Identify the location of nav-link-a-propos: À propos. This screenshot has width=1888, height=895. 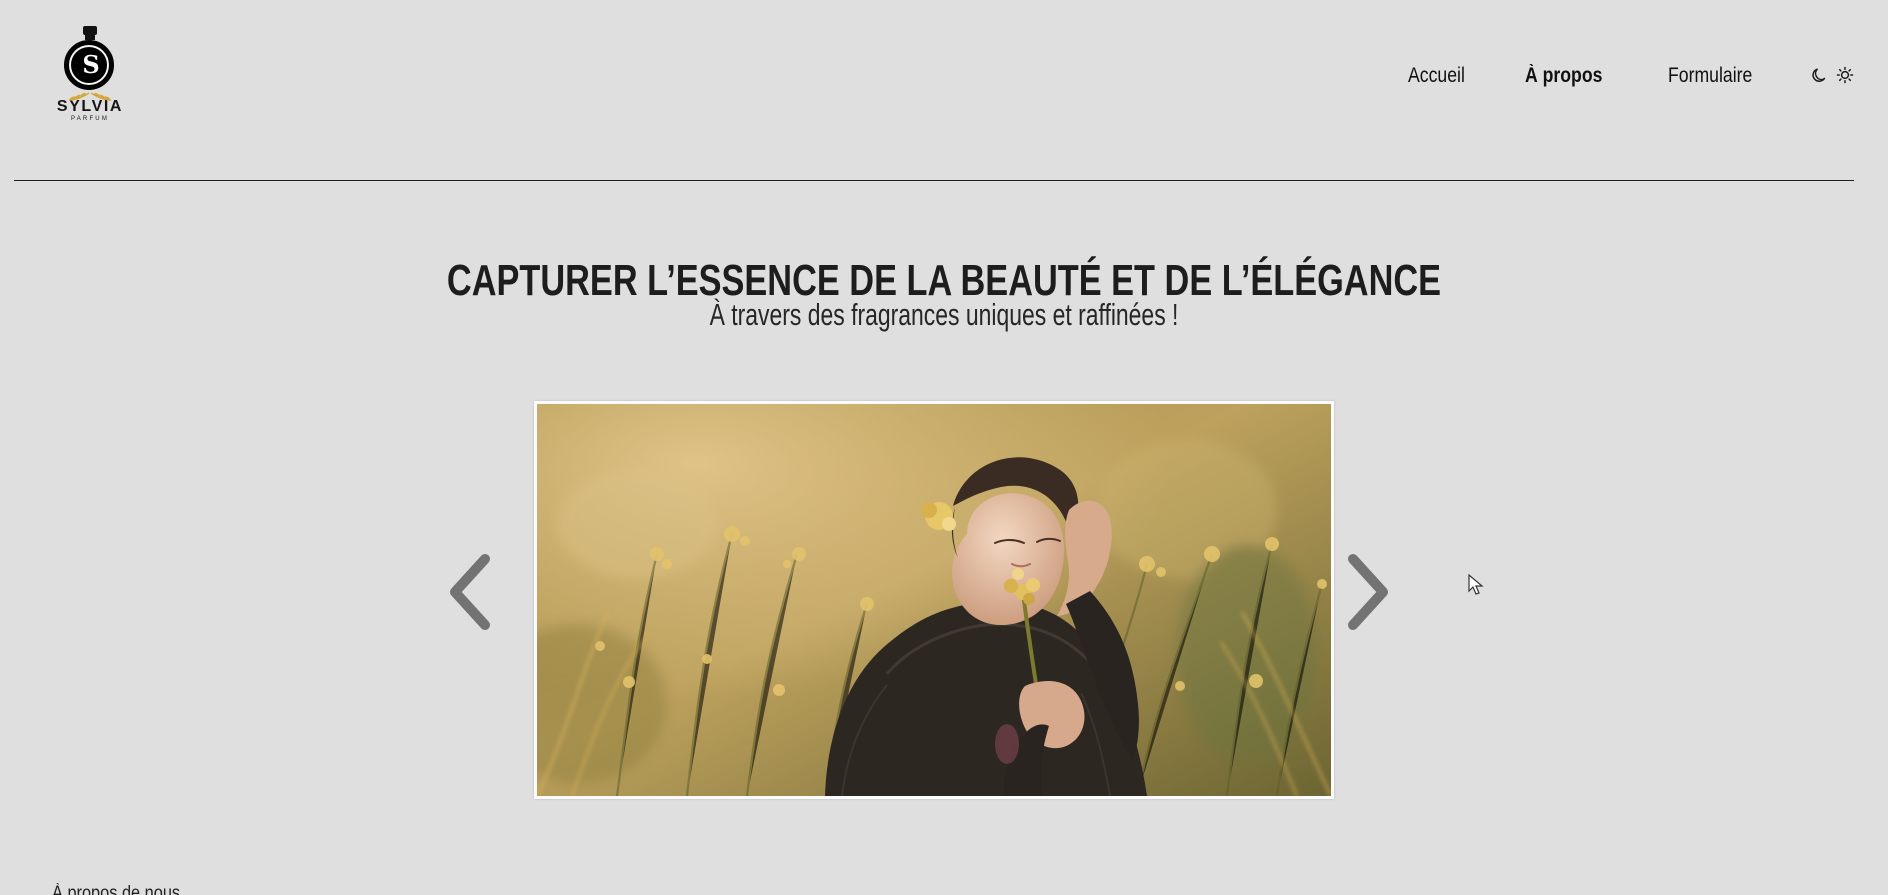
(1563, 76).